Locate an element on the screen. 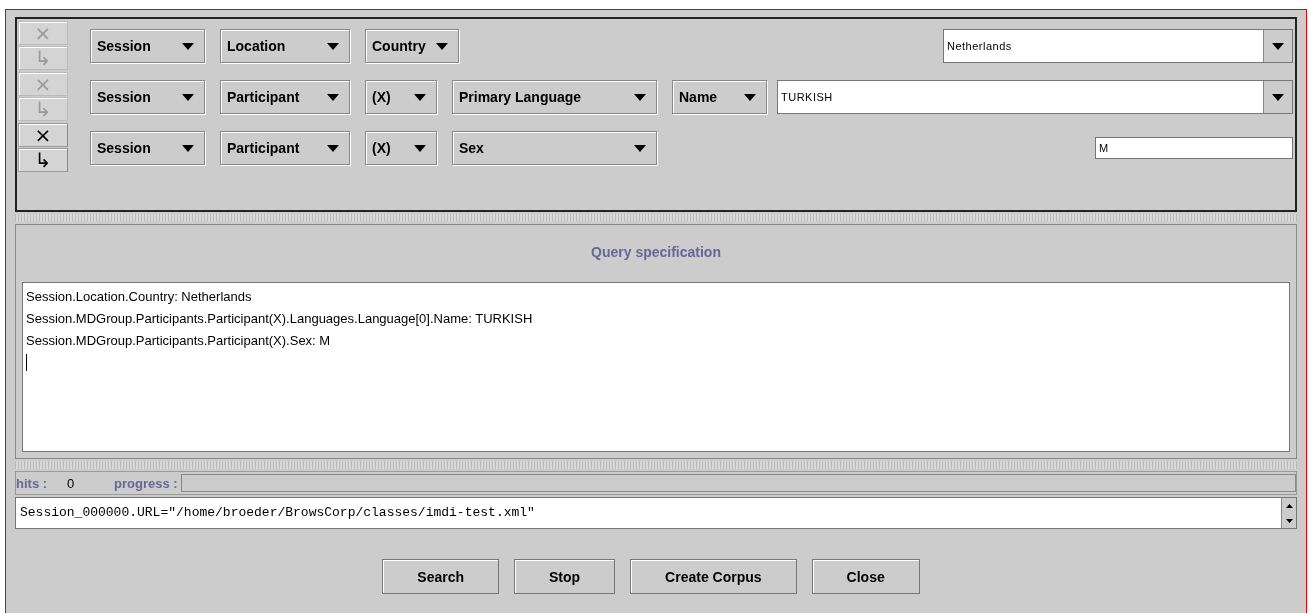 The width and height of the screenshot is (1311, 614). remove-button: × is located at coordinates (43, 135).